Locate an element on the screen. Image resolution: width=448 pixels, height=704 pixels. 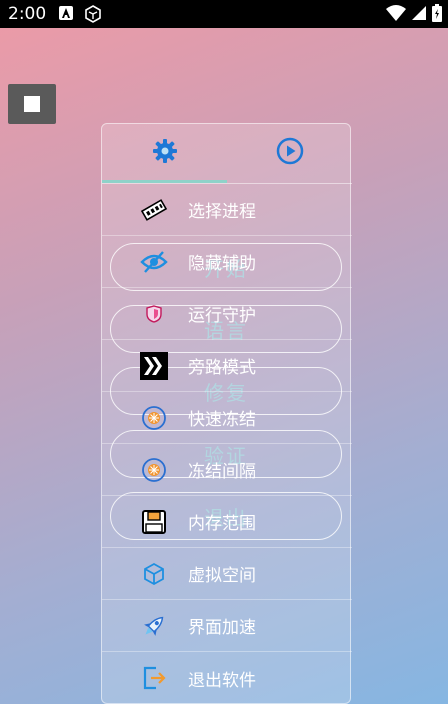
floating-window-button is located at coordinates (32, 104).